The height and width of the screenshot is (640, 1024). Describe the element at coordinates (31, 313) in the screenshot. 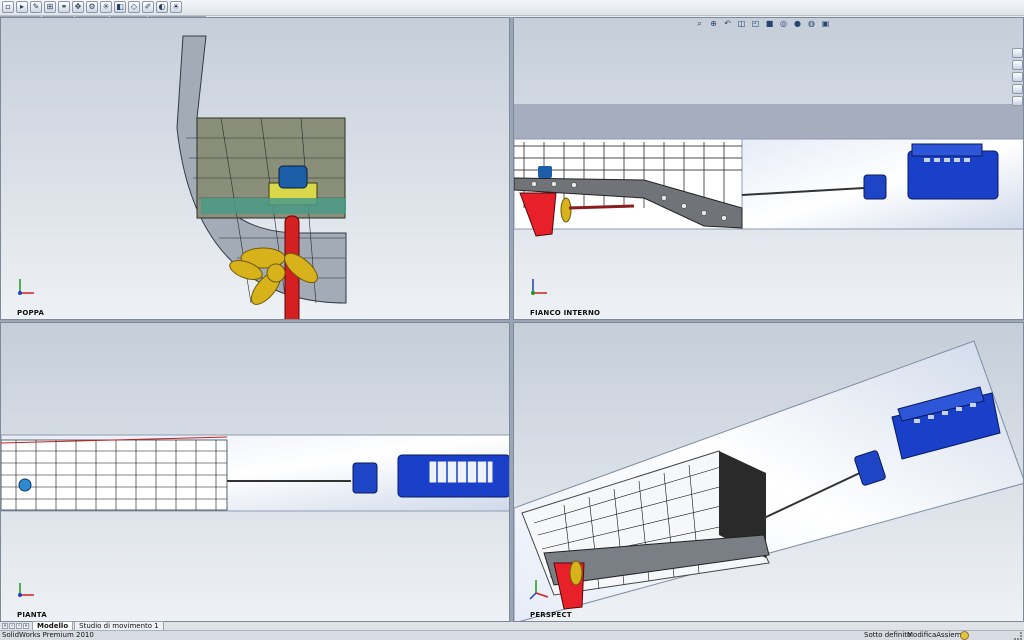

I see `viewport-label: POPPA` at that location.